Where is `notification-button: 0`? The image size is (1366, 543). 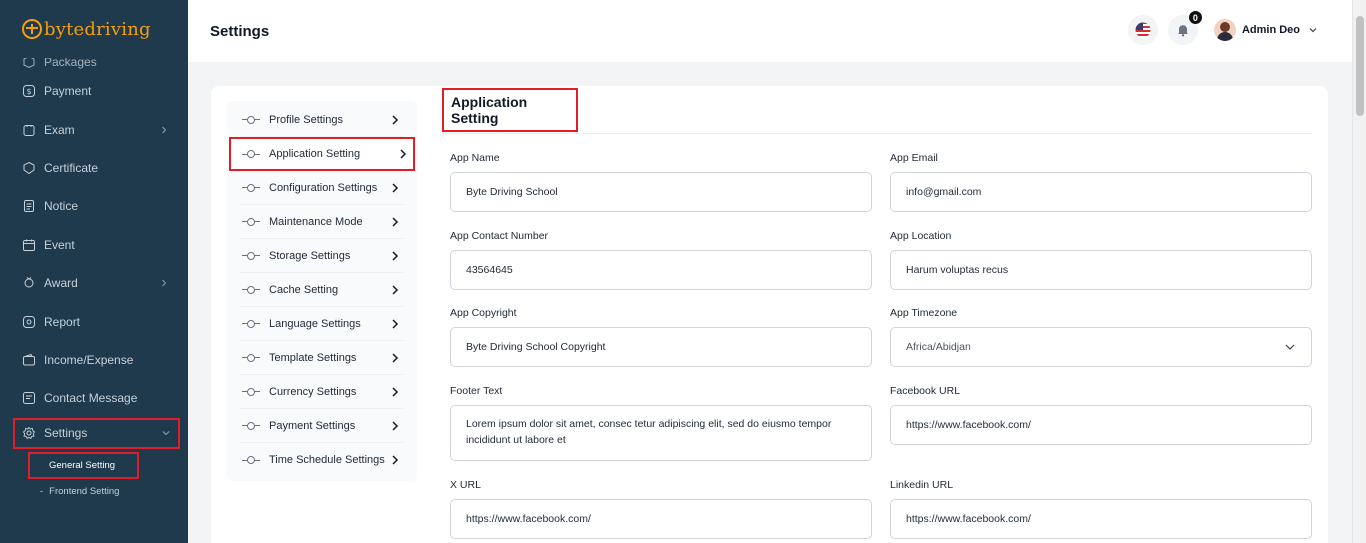
notification-button: 0 is located at coordinates (1184, 28).